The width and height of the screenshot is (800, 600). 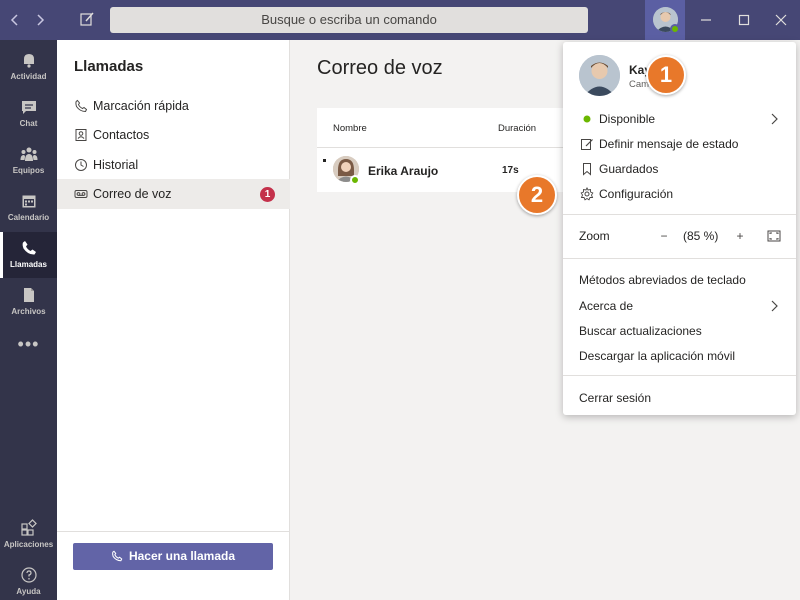 I want to click on contacts-icon, so click(x=81, y=135).